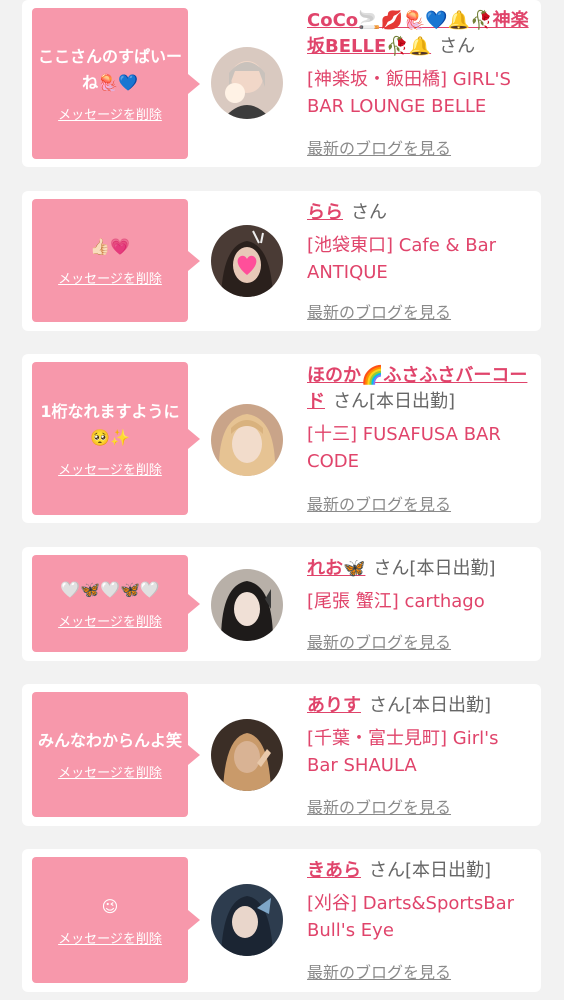 This screenshot has width=564, height=1000. Describe the element at coordinates (402, 259) in the screenshot. I see `shop-name: [池袋東口] Cafe & Bar ANTIQUE` at that location.